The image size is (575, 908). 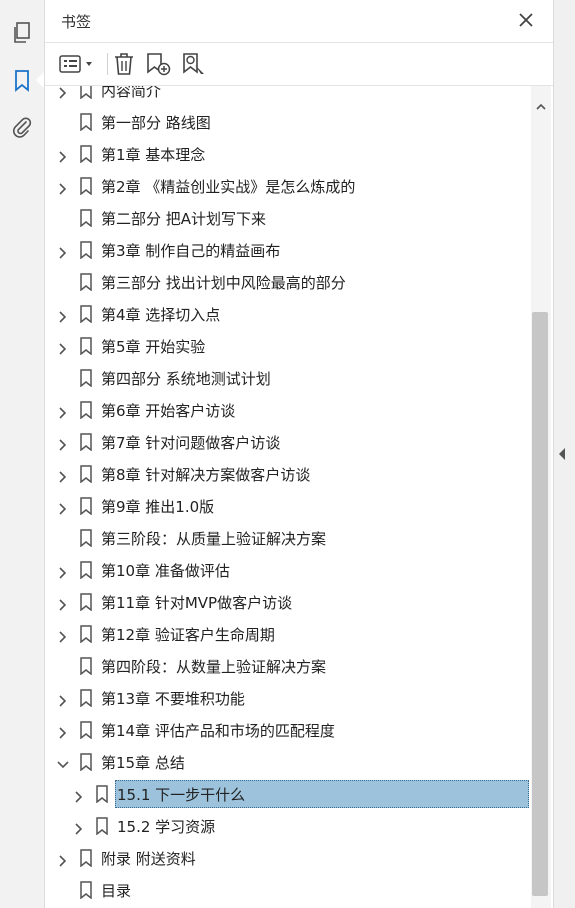 What do you see at coordinates (288, 346) in the screenshot?
I see `bookmark-item: 第5章 开始实验` at bounding box center [288, 346].